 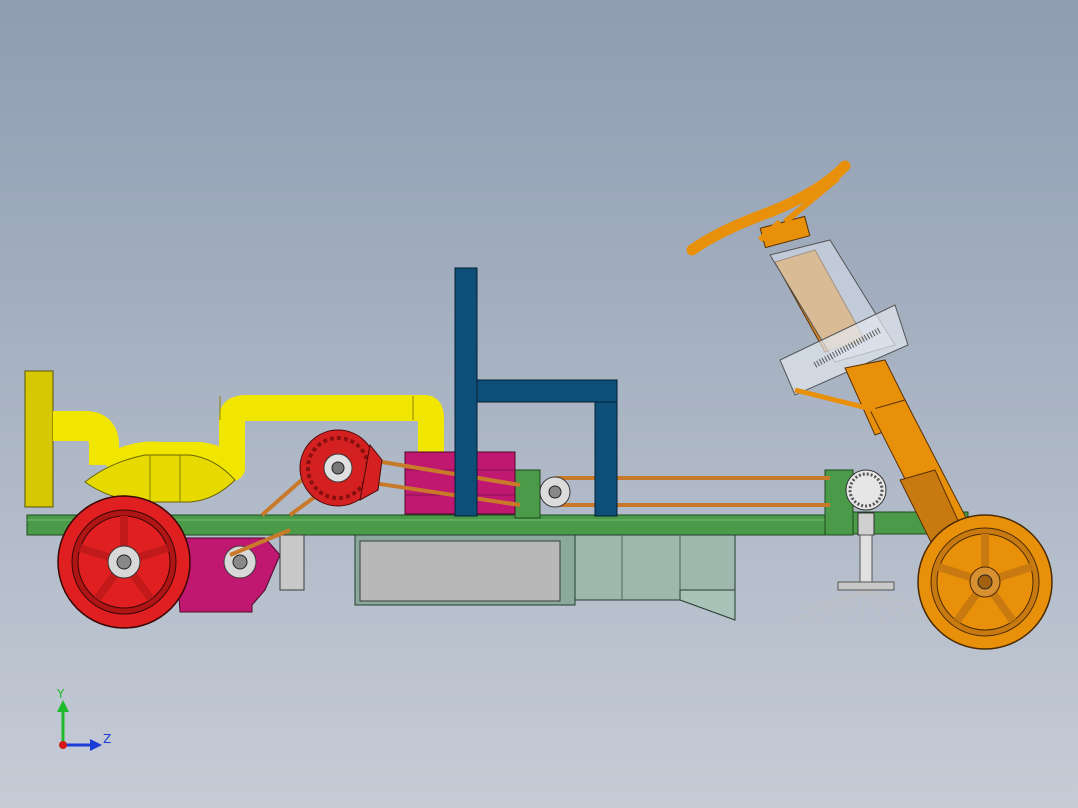 What do you see at coordinates (107, 739) in the screenshot?
I see `z-axis-label: Z` at bounding box center [107, 739].